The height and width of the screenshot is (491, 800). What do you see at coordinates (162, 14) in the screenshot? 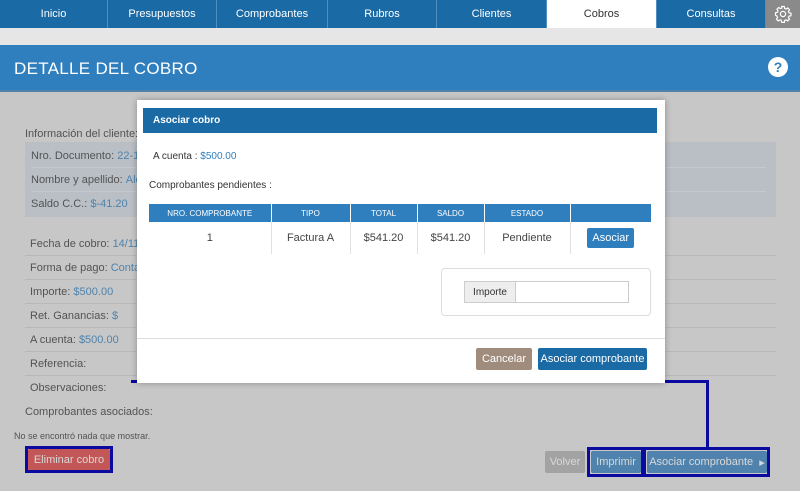
I see `nav-tab-presupuestos: Presupuestos` at bounding box center [162, 14].